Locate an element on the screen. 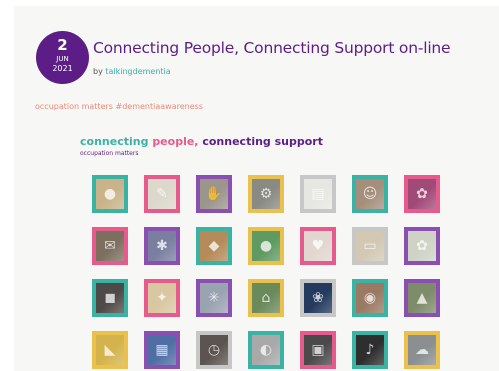 The width and height of the screenshot is (499, 371). tile-photo-icon: ♪ is located at coordinates (370, 350).